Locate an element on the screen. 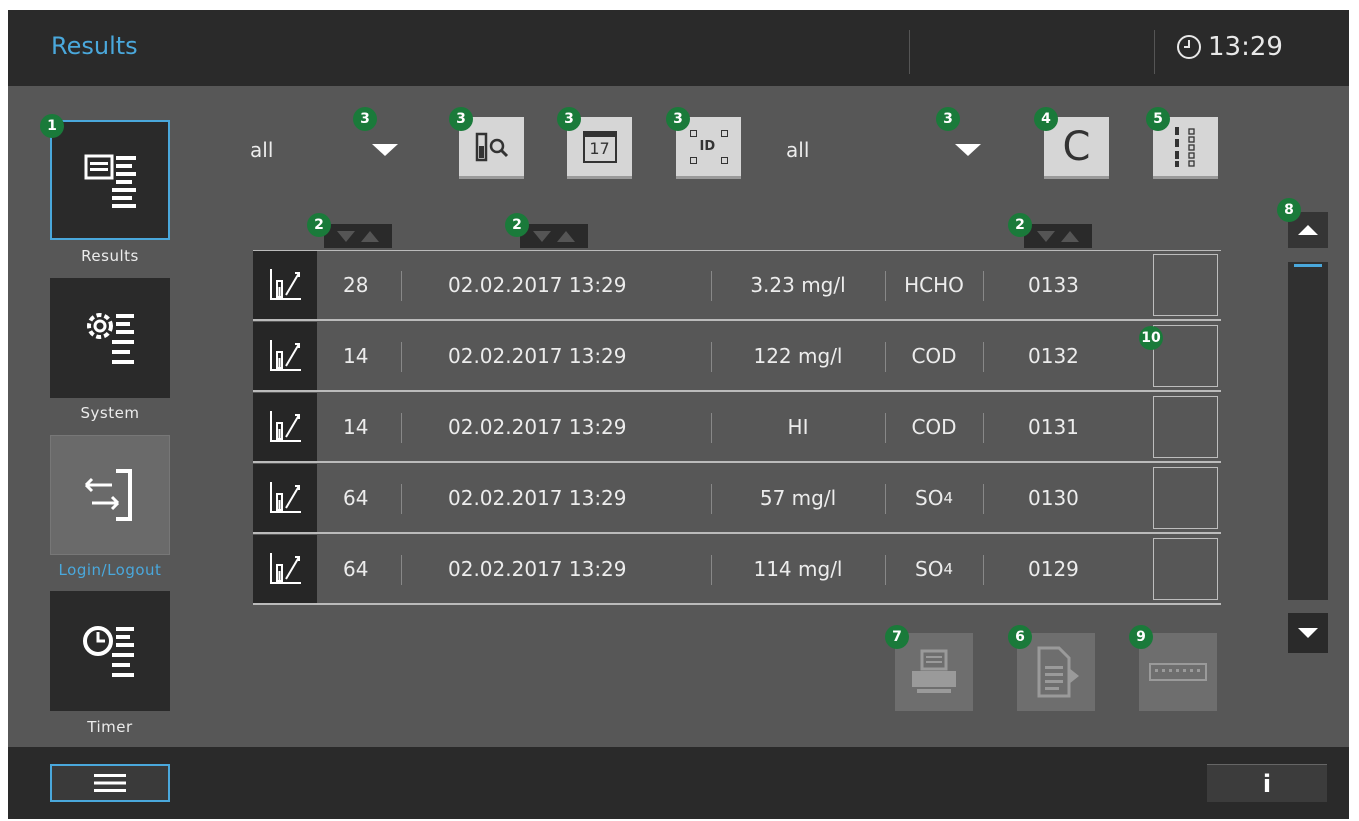 The height and width of the screenshot is (821, 1359). login-logout-icon is located at coordinates (108, 495).